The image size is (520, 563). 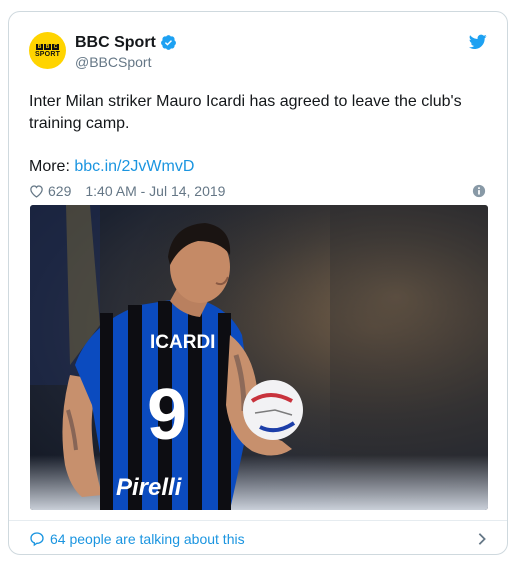 I want to click on author-handle: @BBCSport, so click(x=126, y=62).